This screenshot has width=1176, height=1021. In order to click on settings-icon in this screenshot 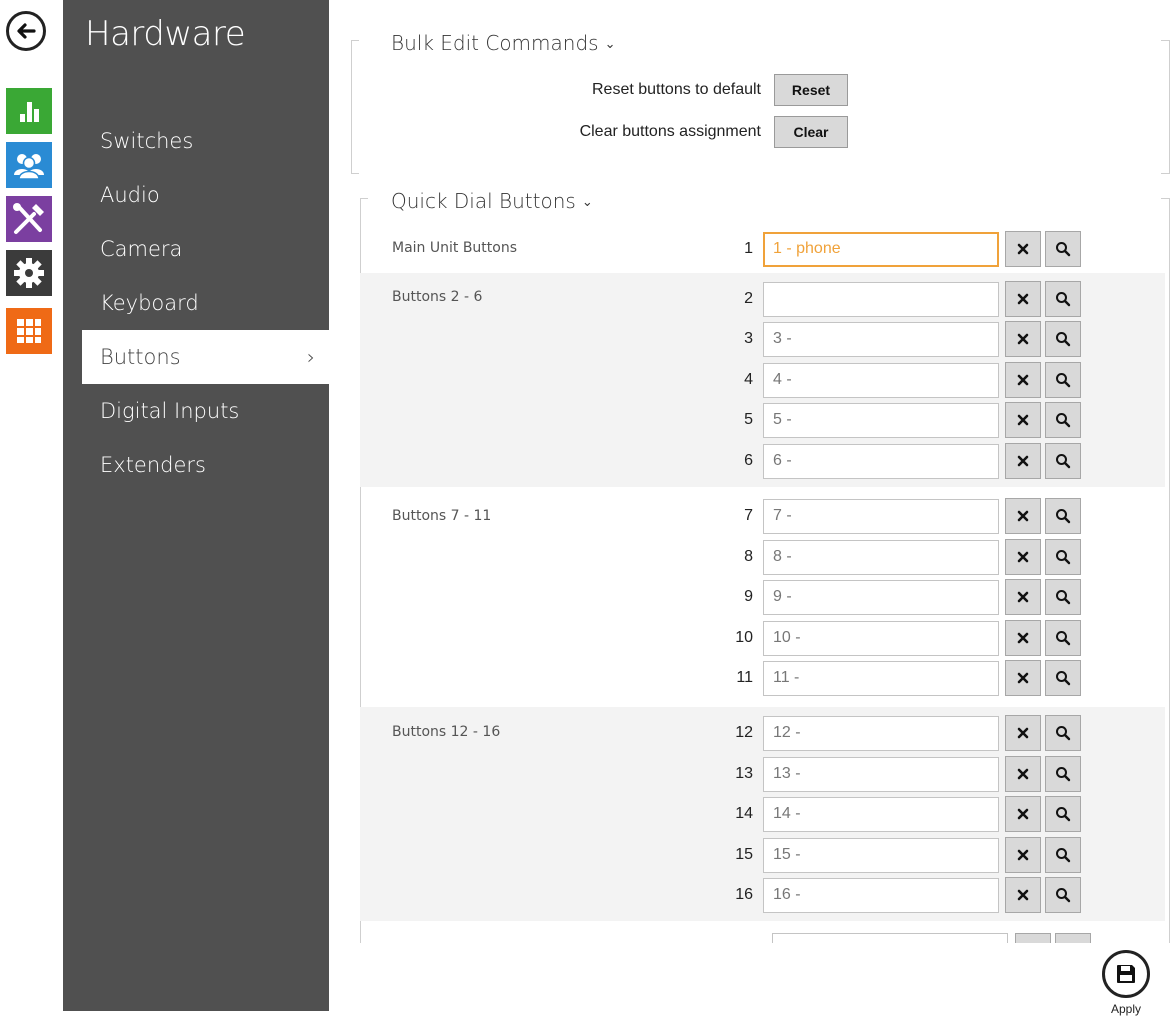, I will do `click(29, 273)`.